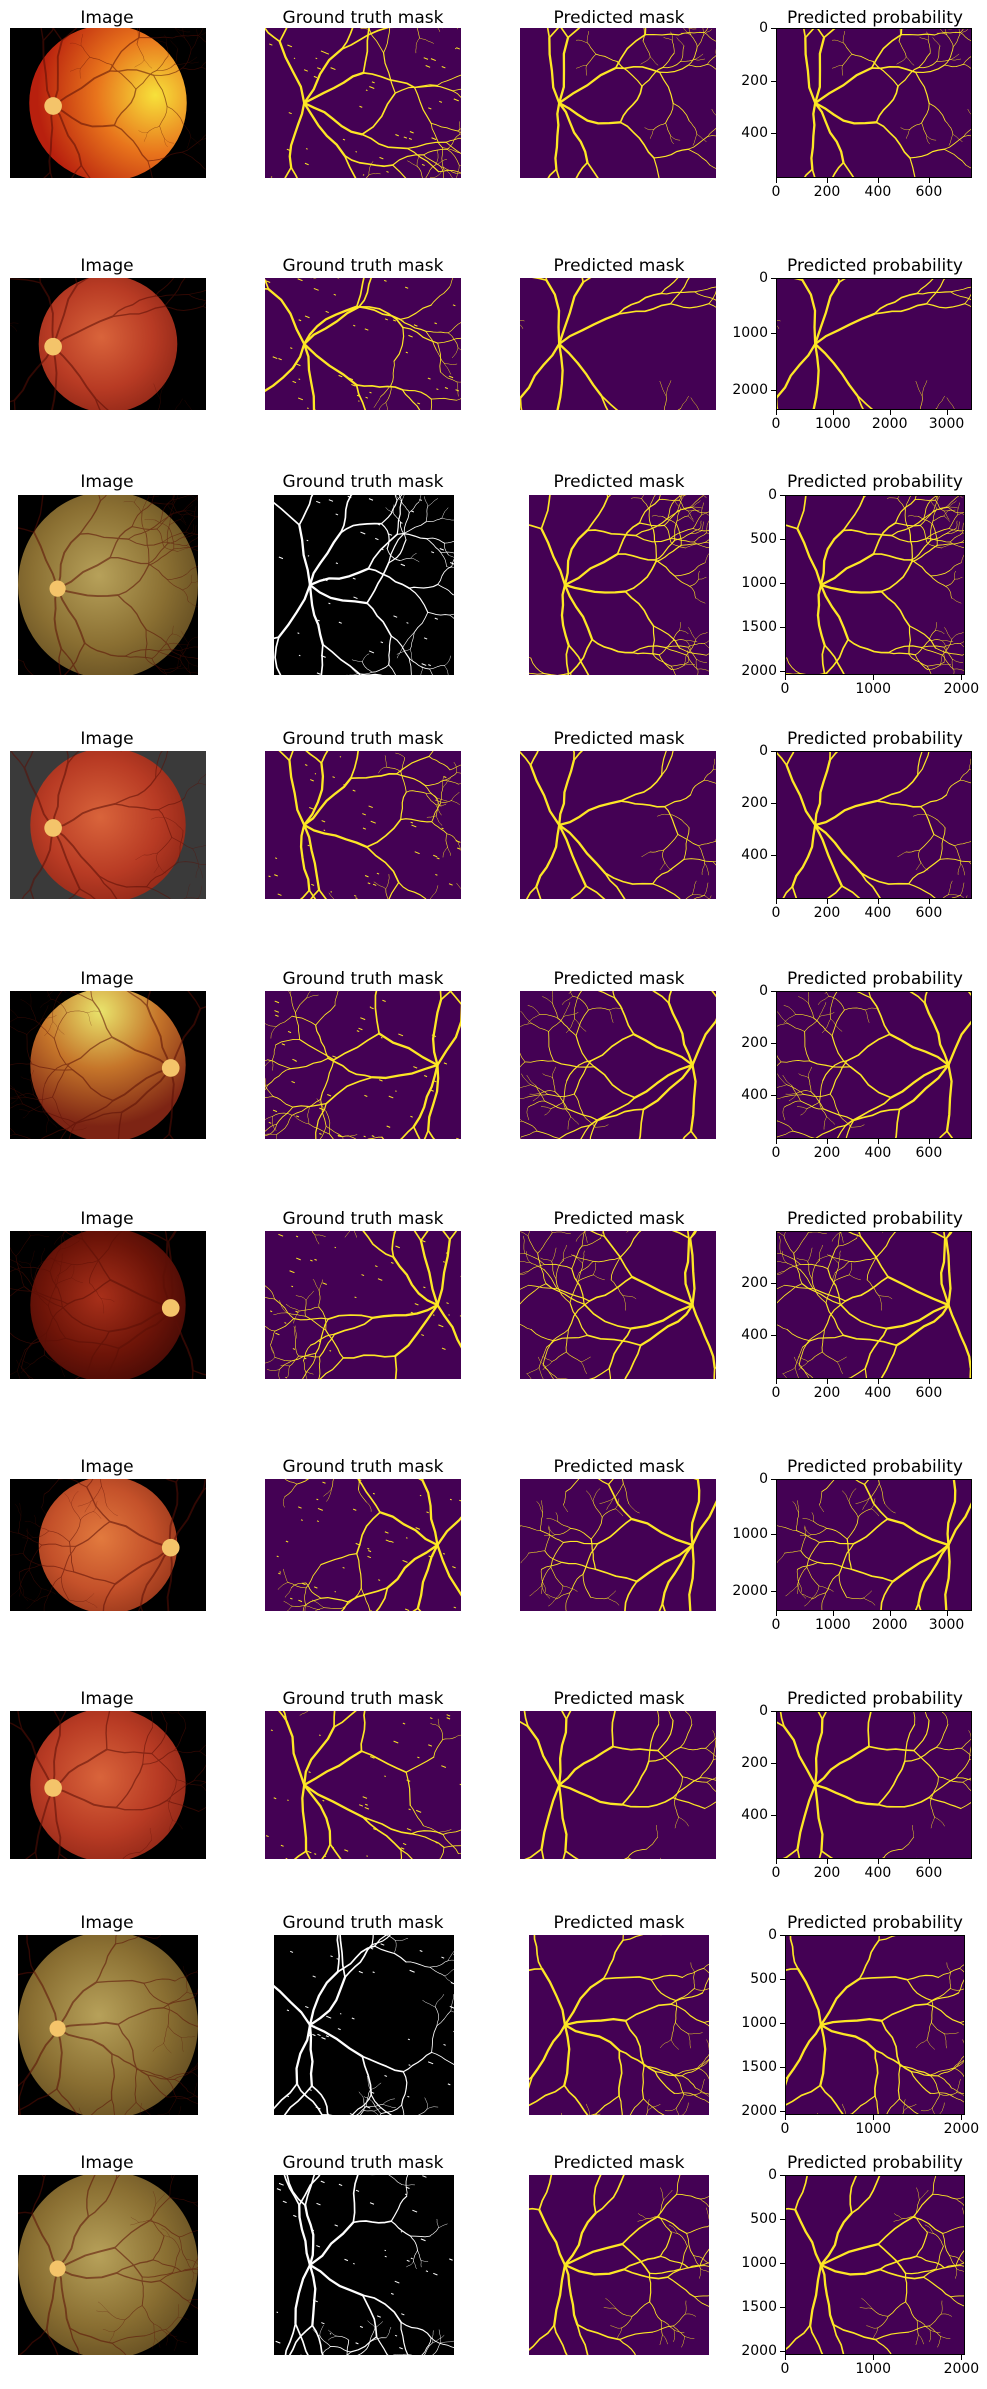 The height and width of the screenshot is (2389, 987). Describe the element at coordinates (759, 627) in the screenshot. I see `y-tick-label: 1500` at that location.